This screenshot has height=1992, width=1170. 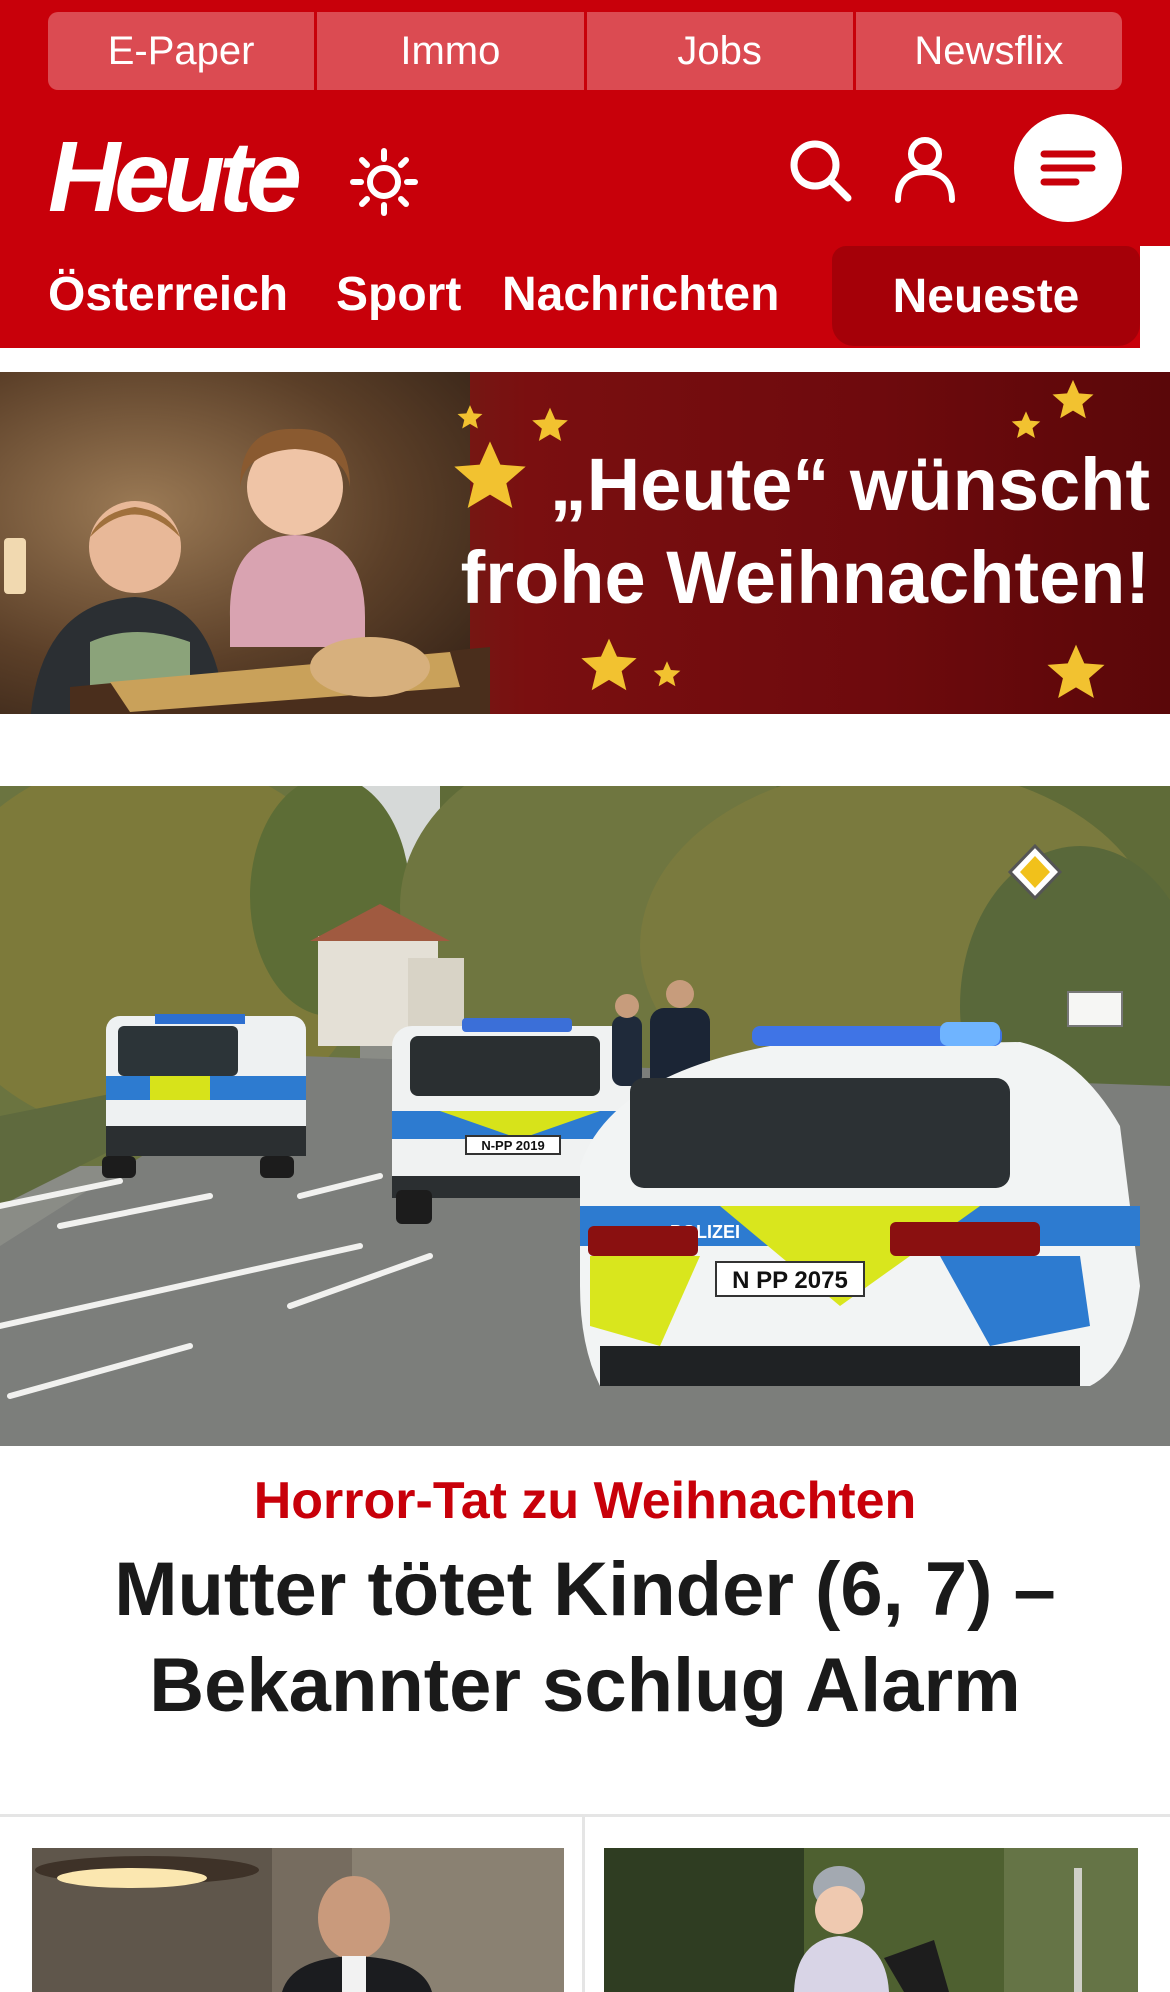 I want to click on nav-item-oesterreich: Österreich, so click(x=168, y=295).